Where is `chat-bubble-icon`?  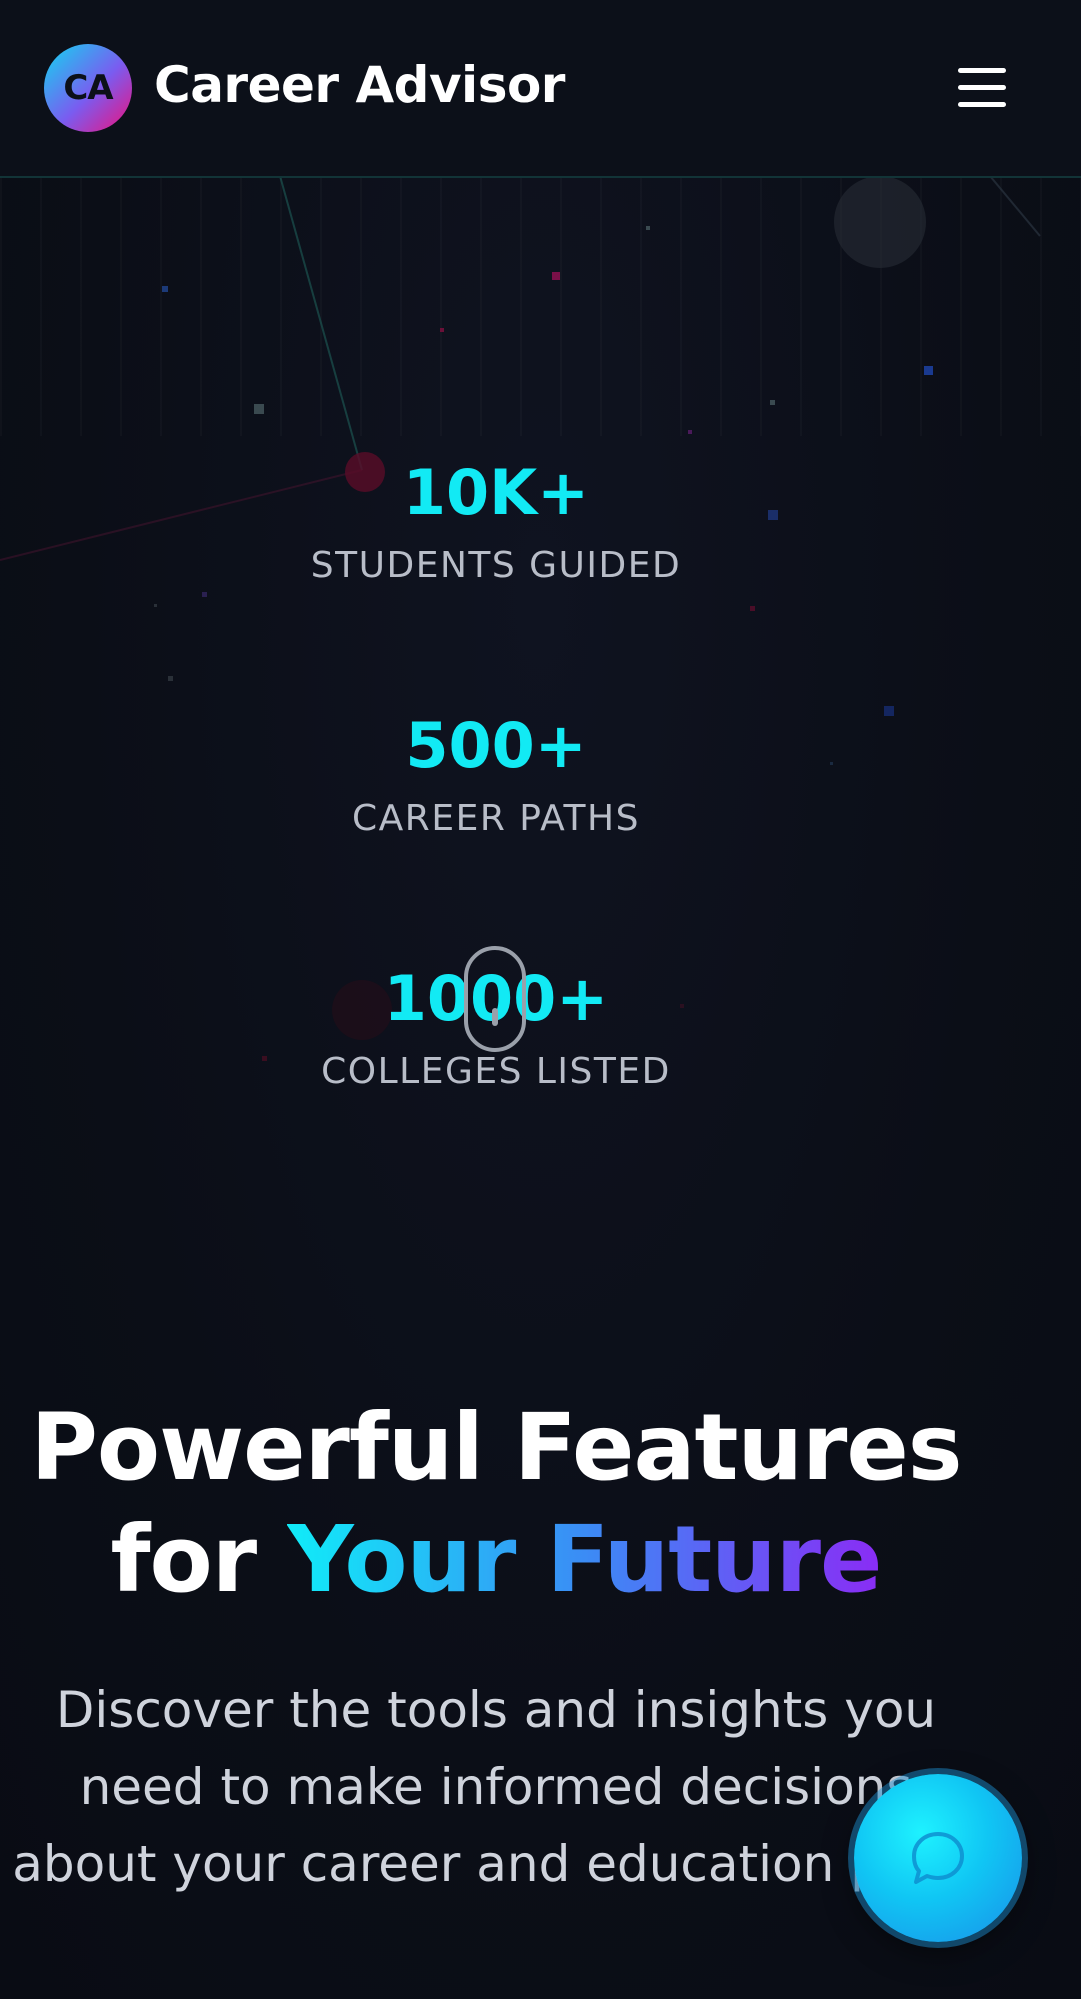
chat-bubble-icon is located at coordinates (938, 1858).